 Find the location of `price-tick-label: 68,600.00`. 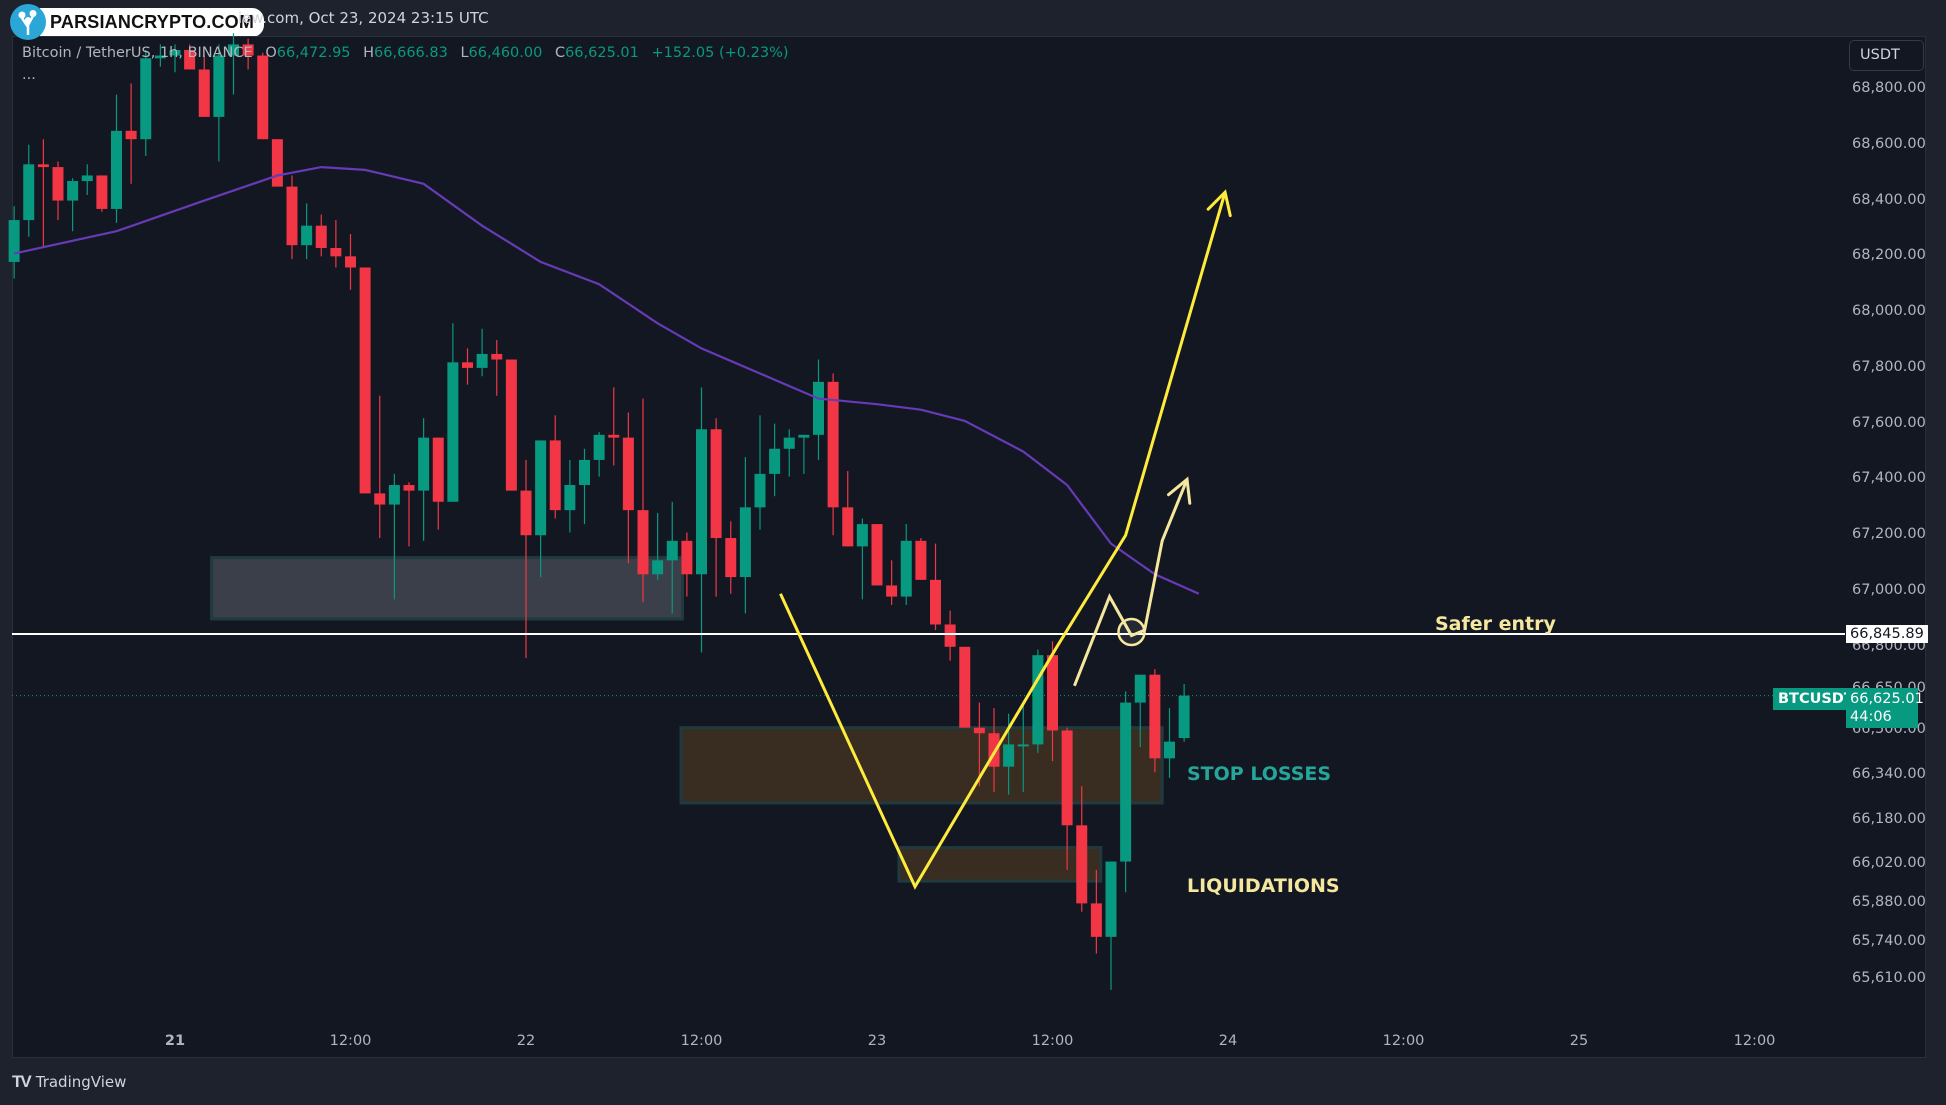

price-tick-label: 68,600.00 is located at coordinates (1889, 143).